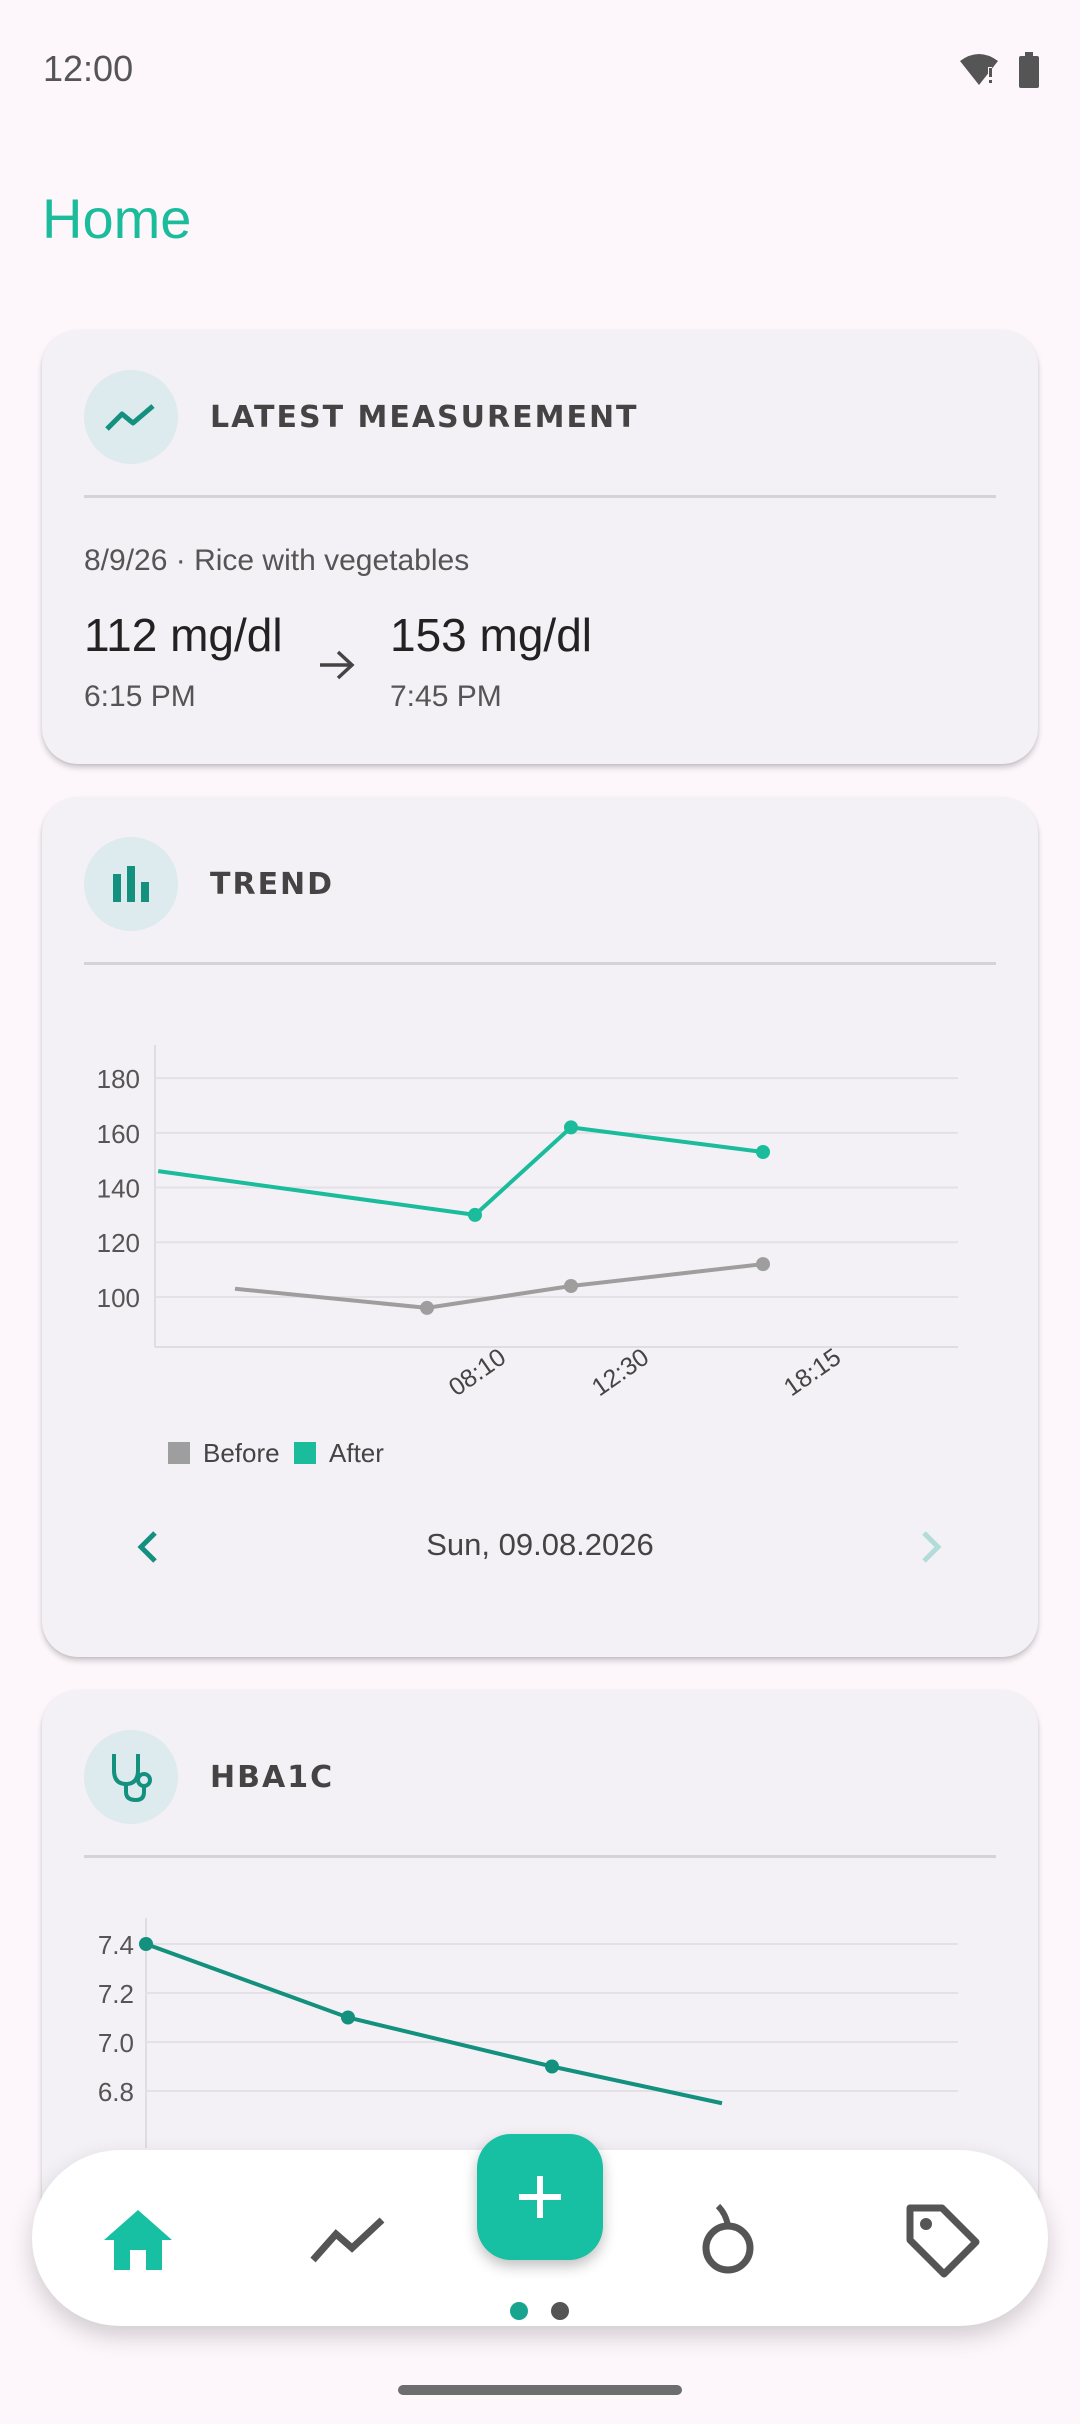  I want to click on hba1c-chart: 7.4 7.2 7.0 6.8, so click(528, 2033).